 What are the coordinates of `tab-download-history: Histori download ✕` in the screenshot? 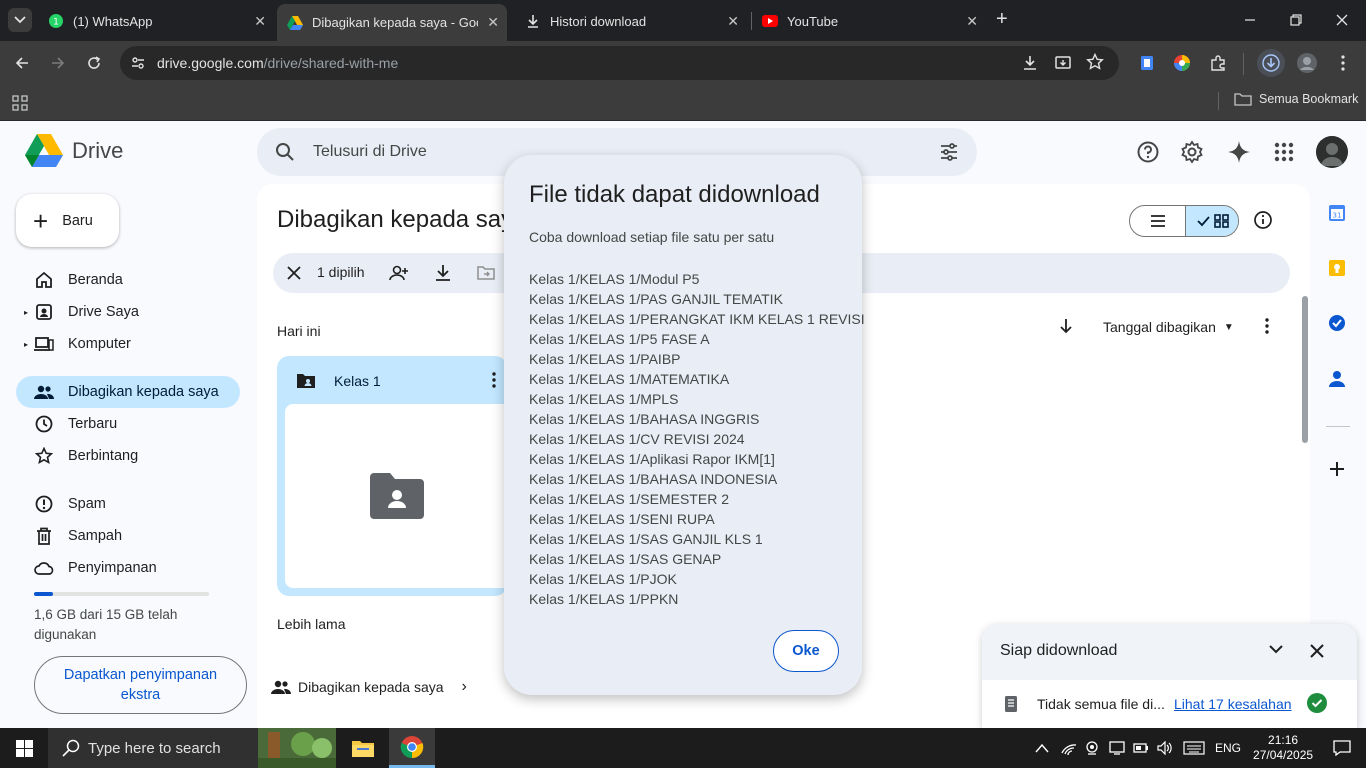 It's located at (631, 21).